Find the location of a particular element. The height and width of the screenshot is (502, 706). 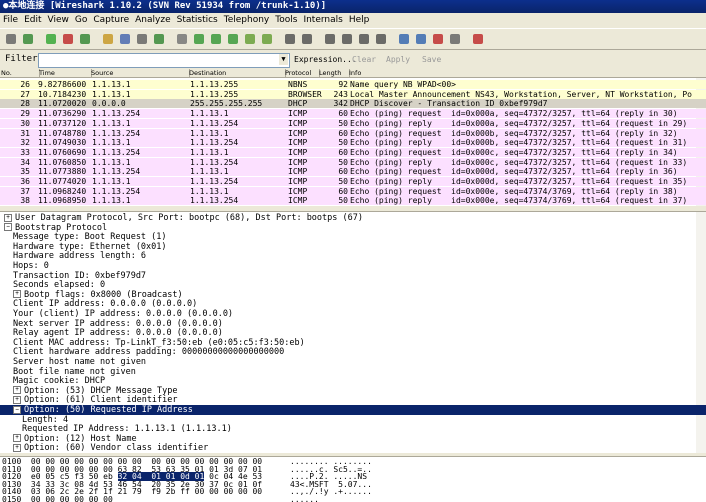

column-header-length: Length is located at coordinates (334, 73).